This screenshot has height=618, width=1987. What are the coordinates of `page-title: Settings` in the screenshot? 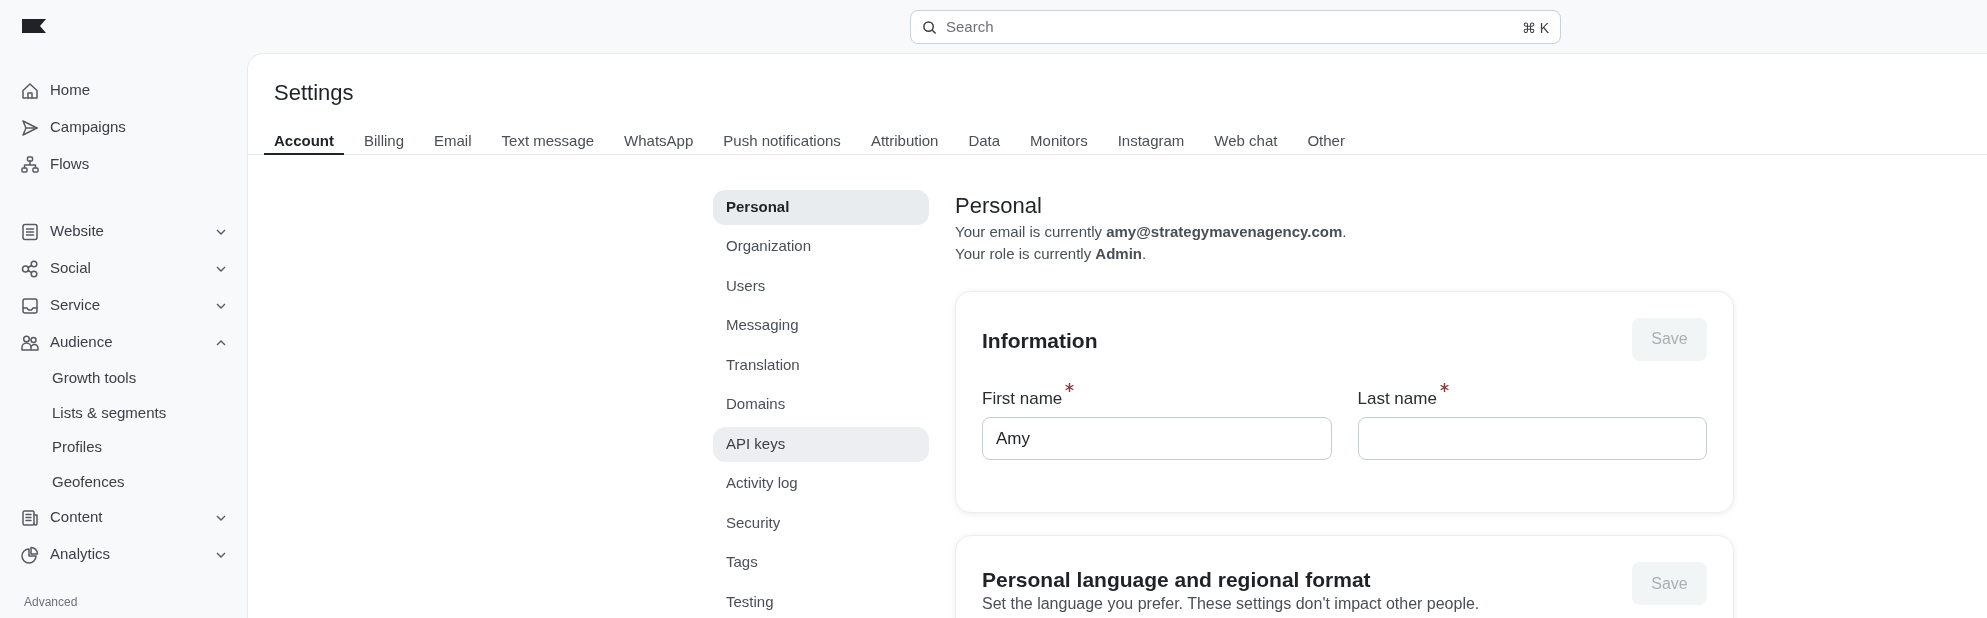 It's located at (314, 92).